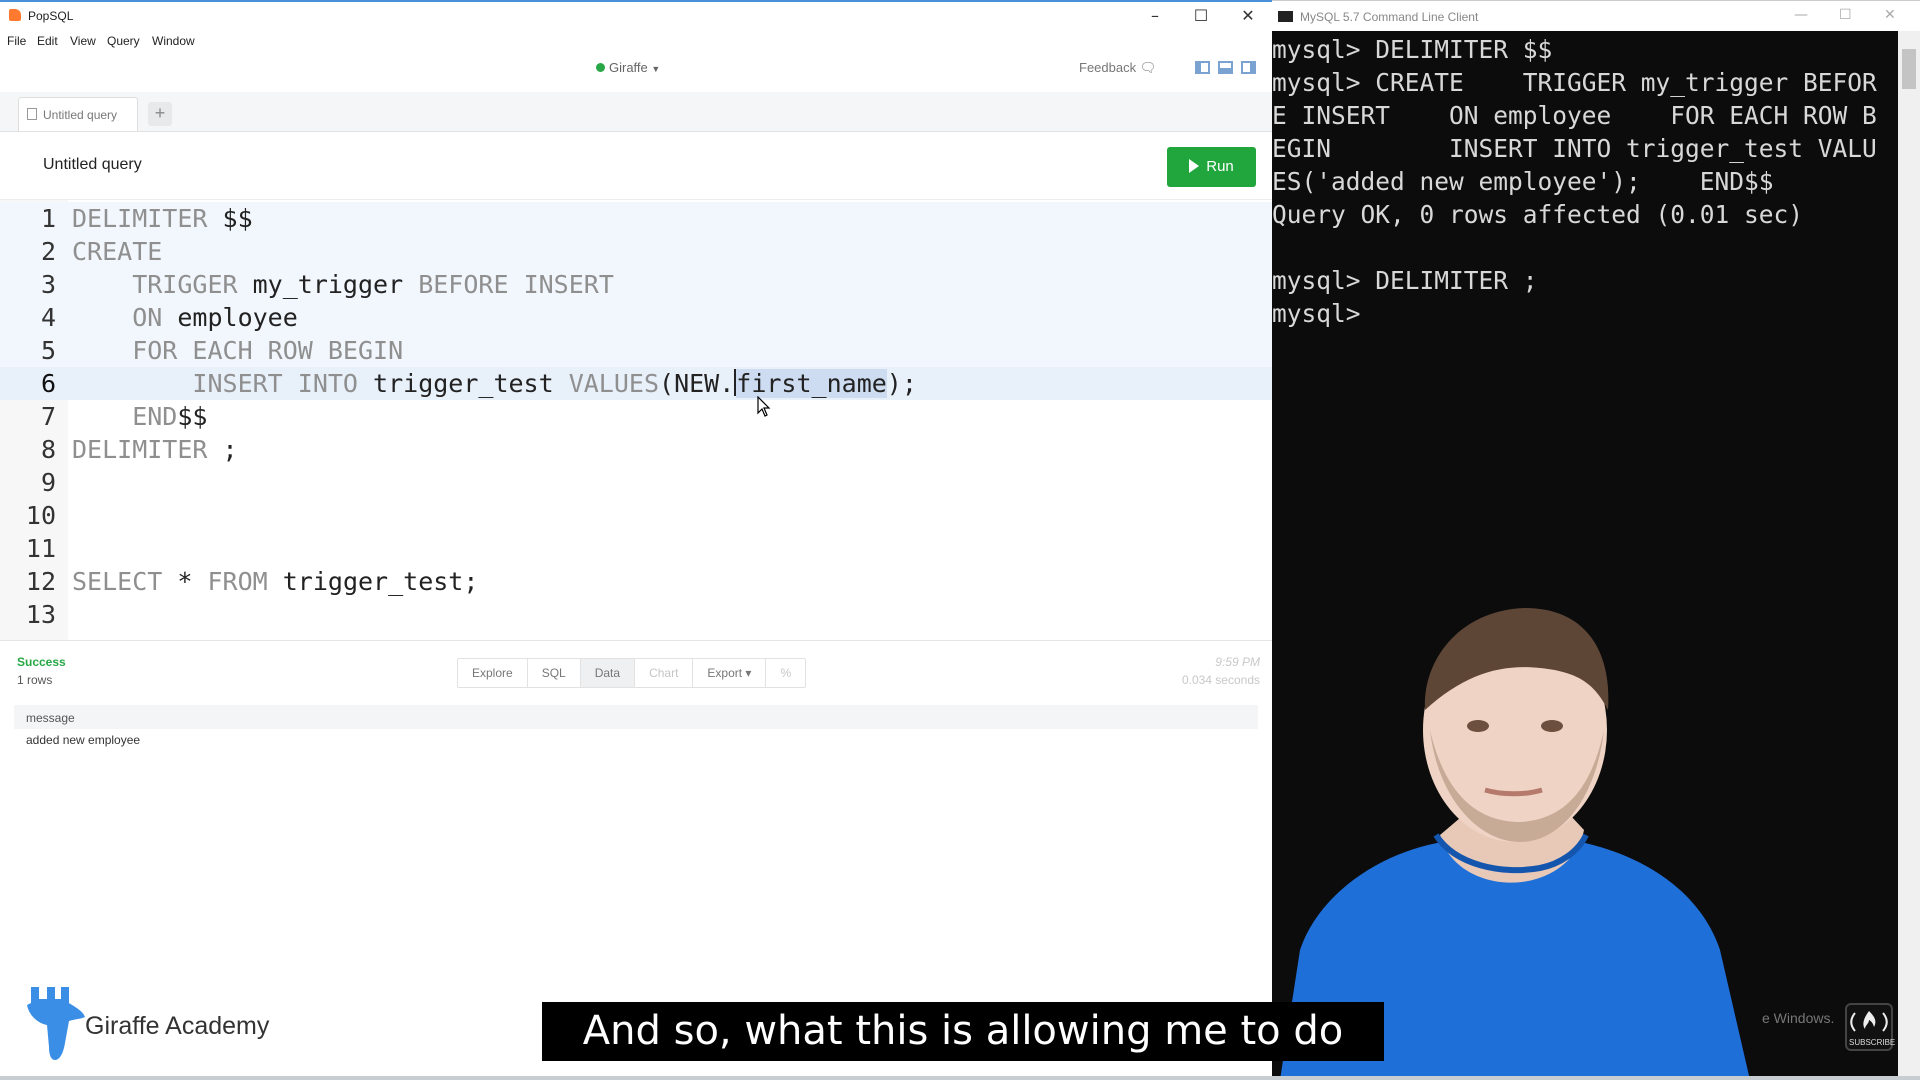 This screenshot has width=1920, height=1080. I want to click on console-line: Query OK, 0 rows affected (0.01 sec), so click(1538, 214).